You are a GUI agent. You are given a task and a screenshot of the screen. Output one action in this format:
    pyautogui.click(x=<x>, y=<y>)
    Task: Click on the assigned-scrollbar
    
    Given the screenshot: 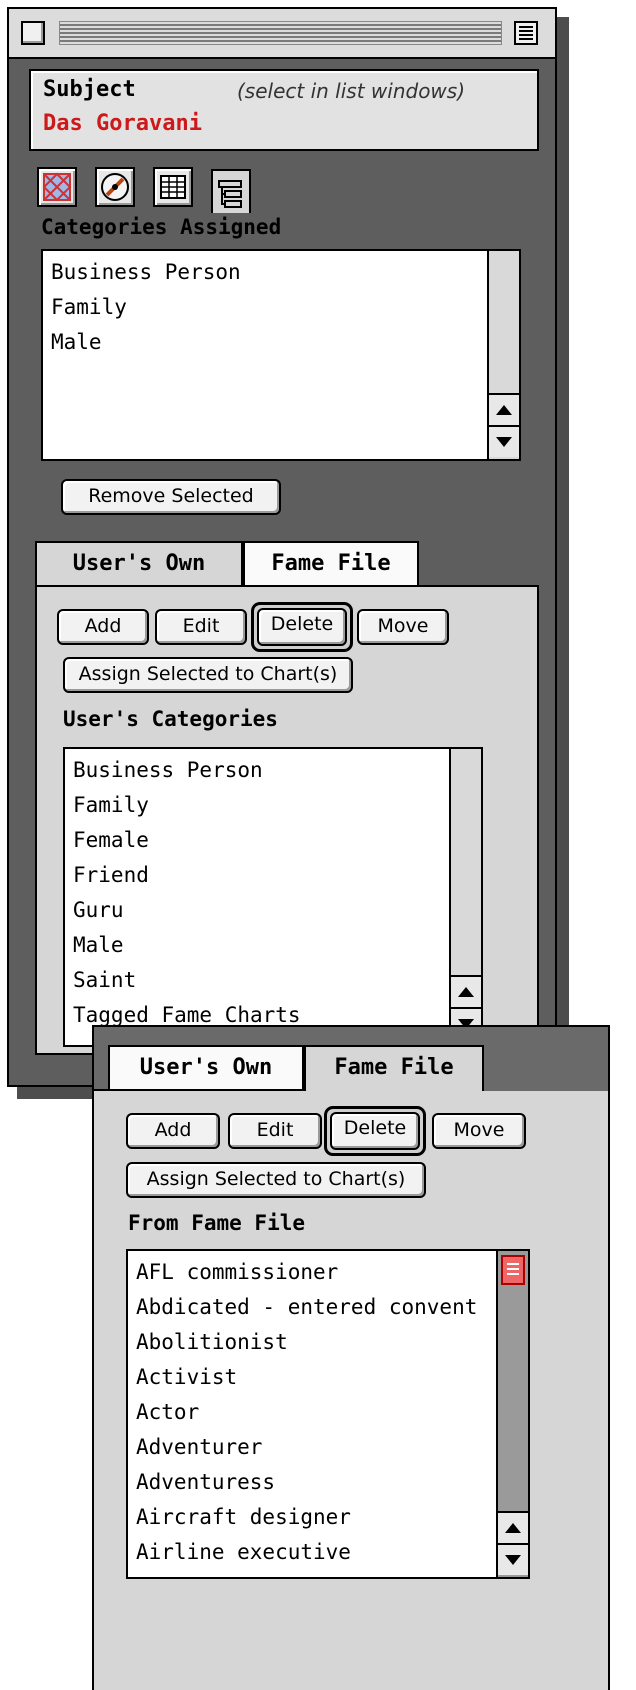 What is the action you would take?
    pyautogui.click(x=503, y=355)
    